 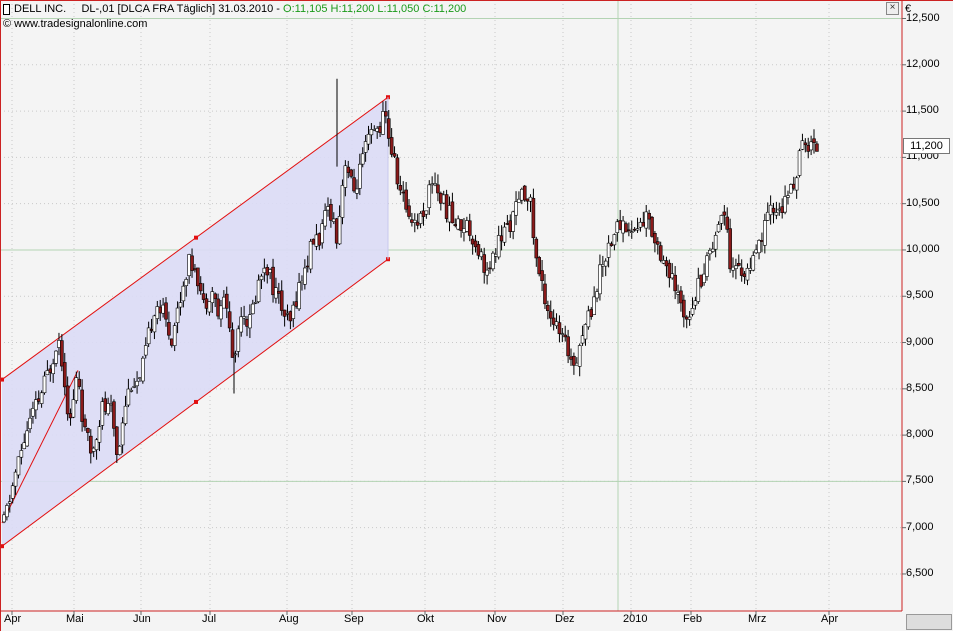 I want to click on y-tick-label: 10,500, so click(x=923, y=202).